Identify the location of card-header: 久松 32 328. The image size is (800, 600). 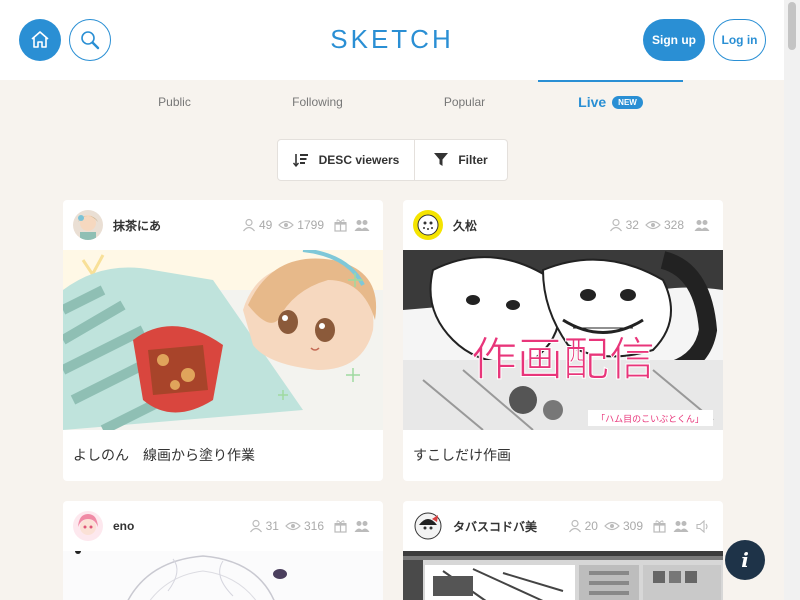
(563, 225).